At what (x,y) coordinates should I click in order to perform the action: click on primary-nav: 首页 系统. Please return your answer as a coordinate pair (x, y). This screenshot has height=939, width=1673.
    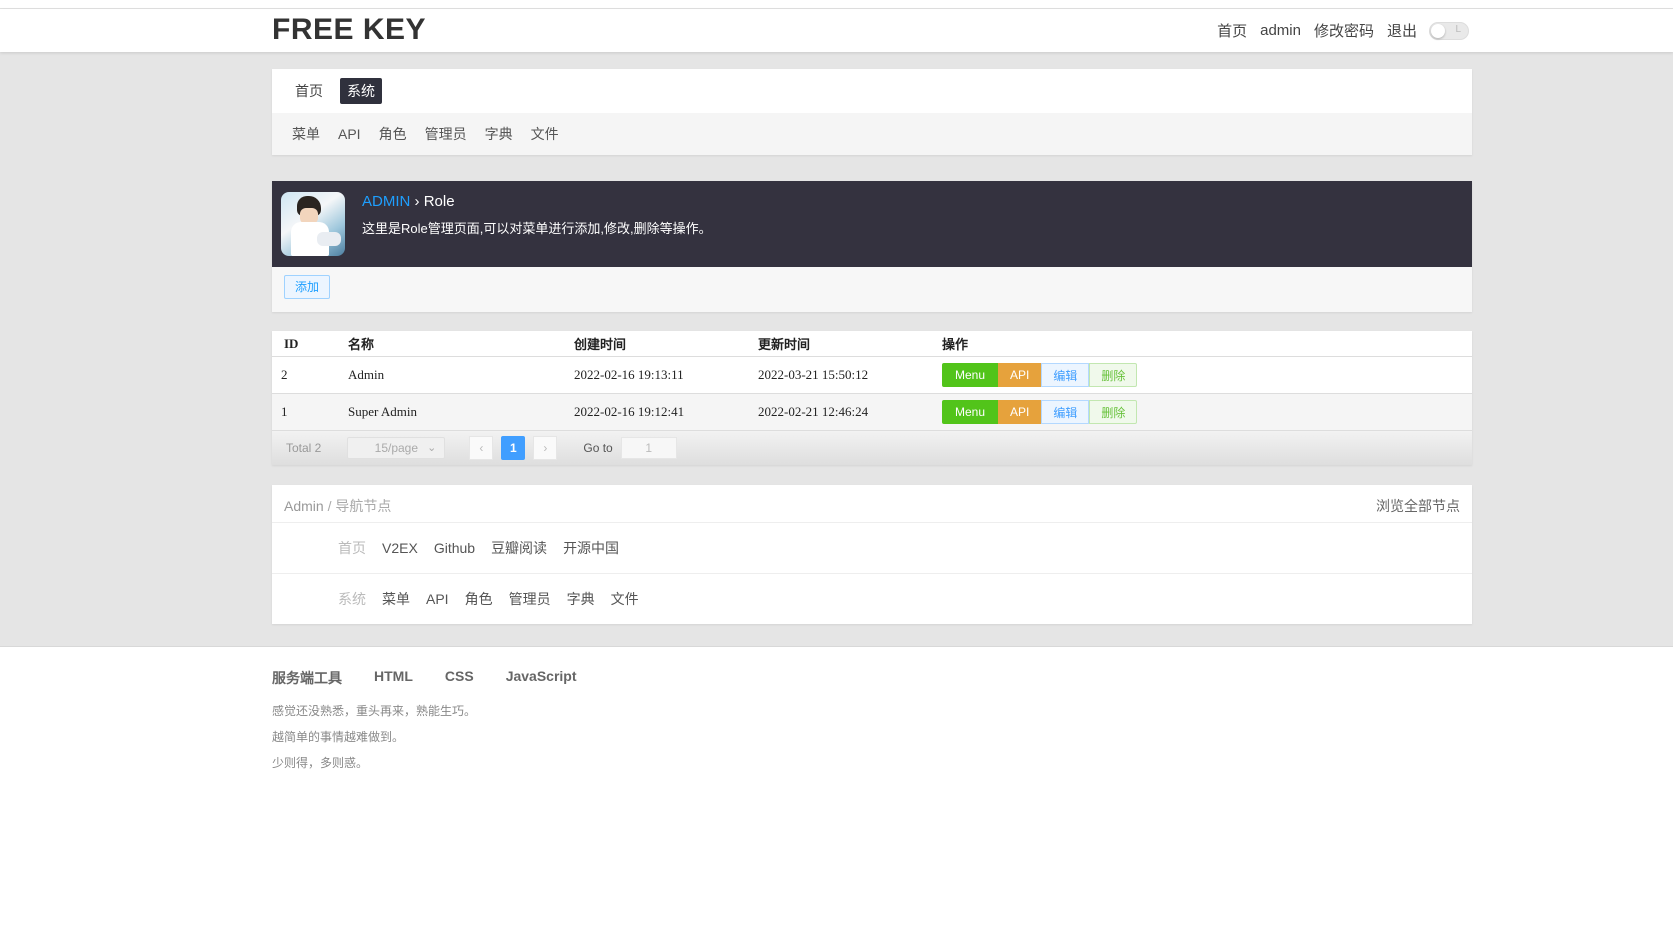
    Looking at the image, I should click on (872, 91).